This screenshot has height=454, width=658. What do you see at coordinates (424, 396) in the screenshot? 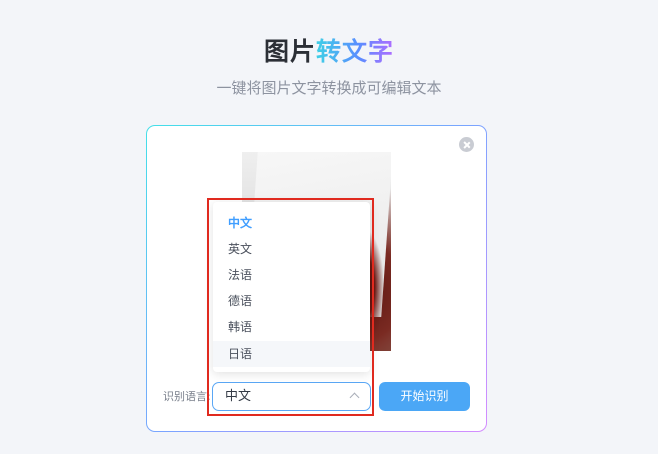
I see `start-recognition-button: 开始识别` at bounding box center [424, 396].